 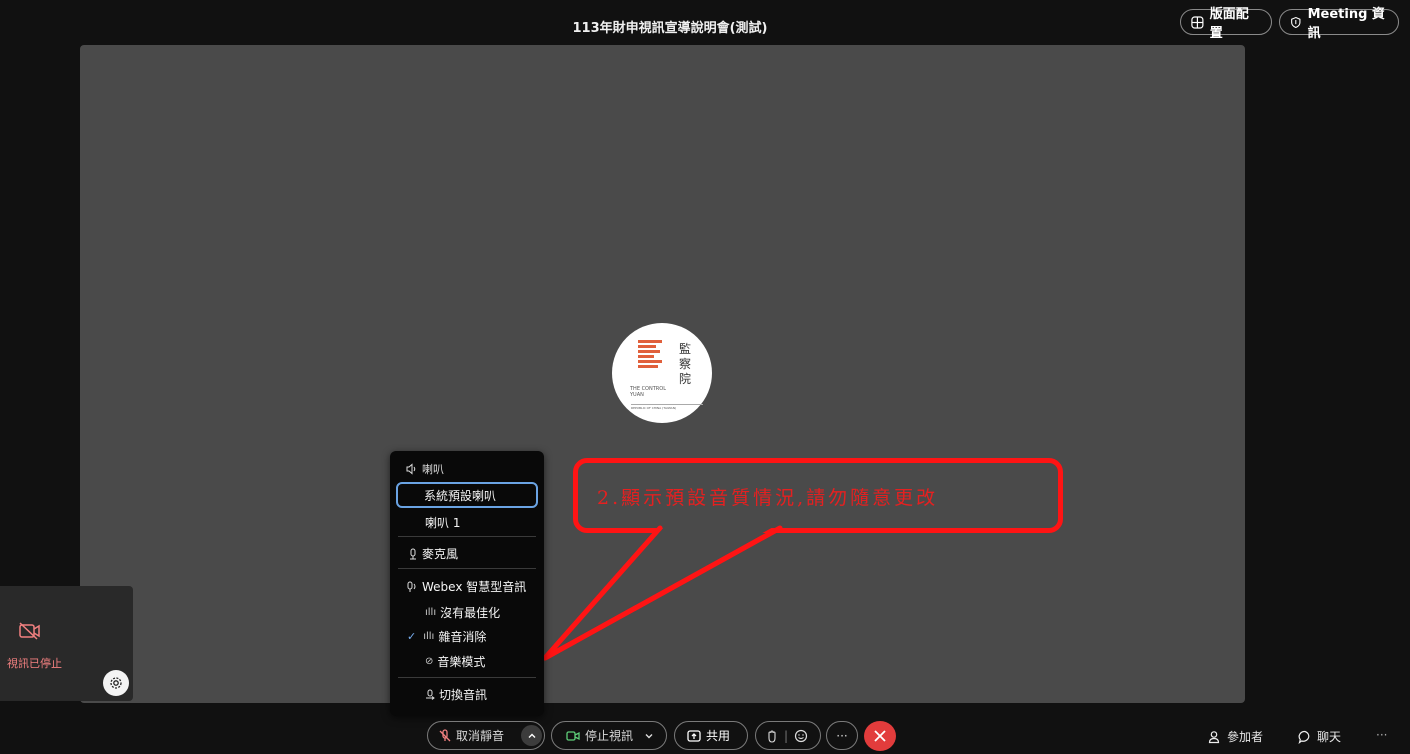 I want to click on video-icon, so click(x=573, y=735).